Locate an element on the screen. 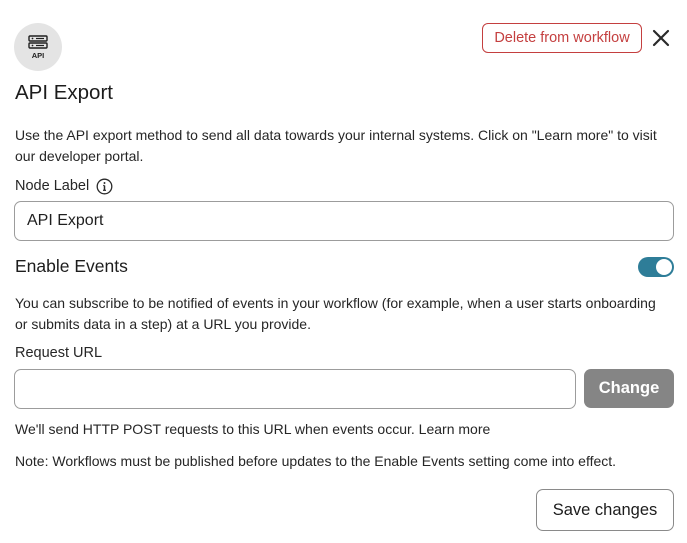 Image resolution: width=687 pixels, height=543 pixels. request-url-input is located at coordinates (295, 389).